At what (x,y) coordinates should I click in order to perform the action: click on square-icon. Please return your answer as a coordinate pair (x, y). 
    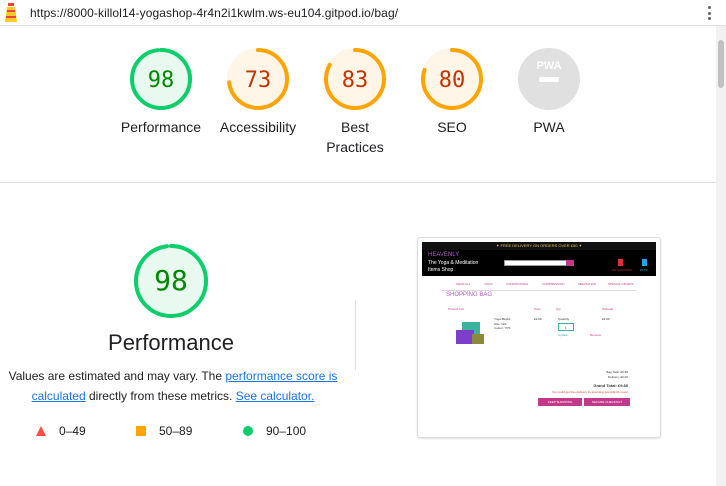
    Looking at the image, I should click on (141, 431).